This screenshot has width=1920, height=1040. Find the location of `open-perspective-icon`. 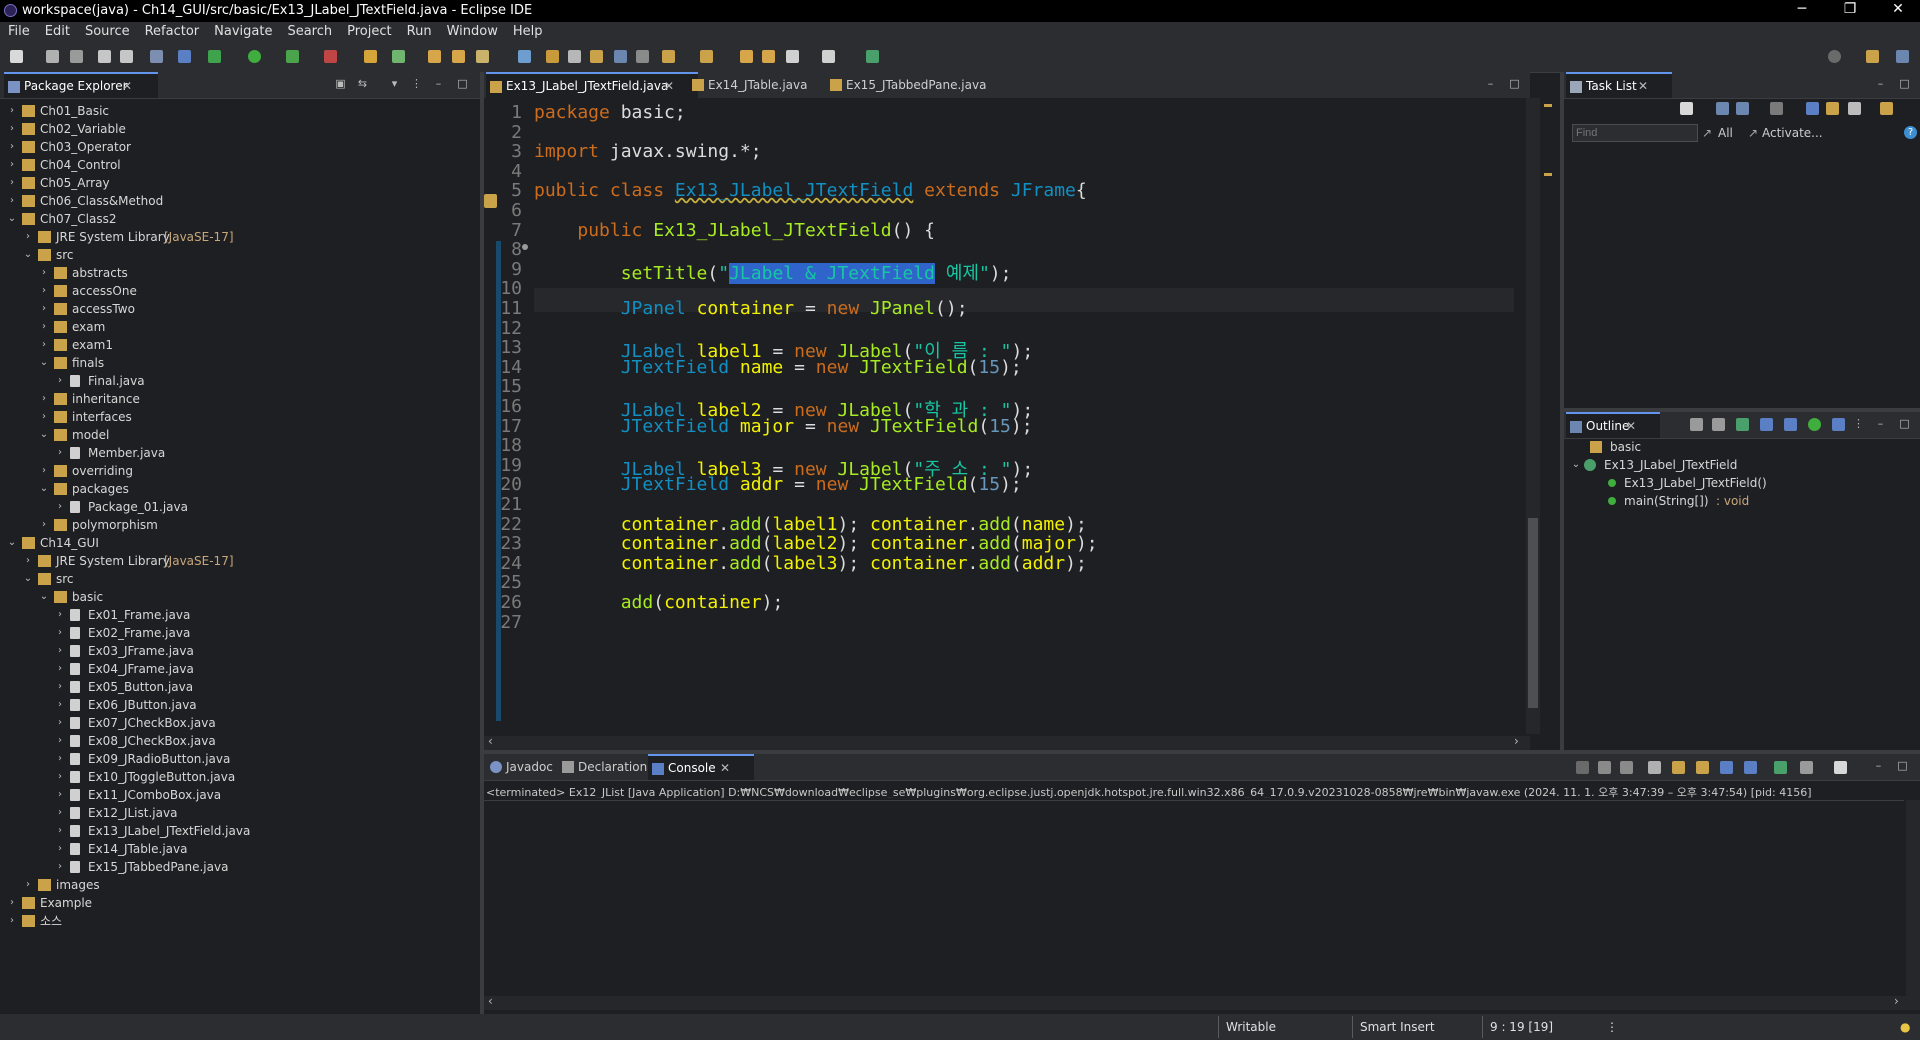

open-perspective-icon is located at coordinates (1872, 56).